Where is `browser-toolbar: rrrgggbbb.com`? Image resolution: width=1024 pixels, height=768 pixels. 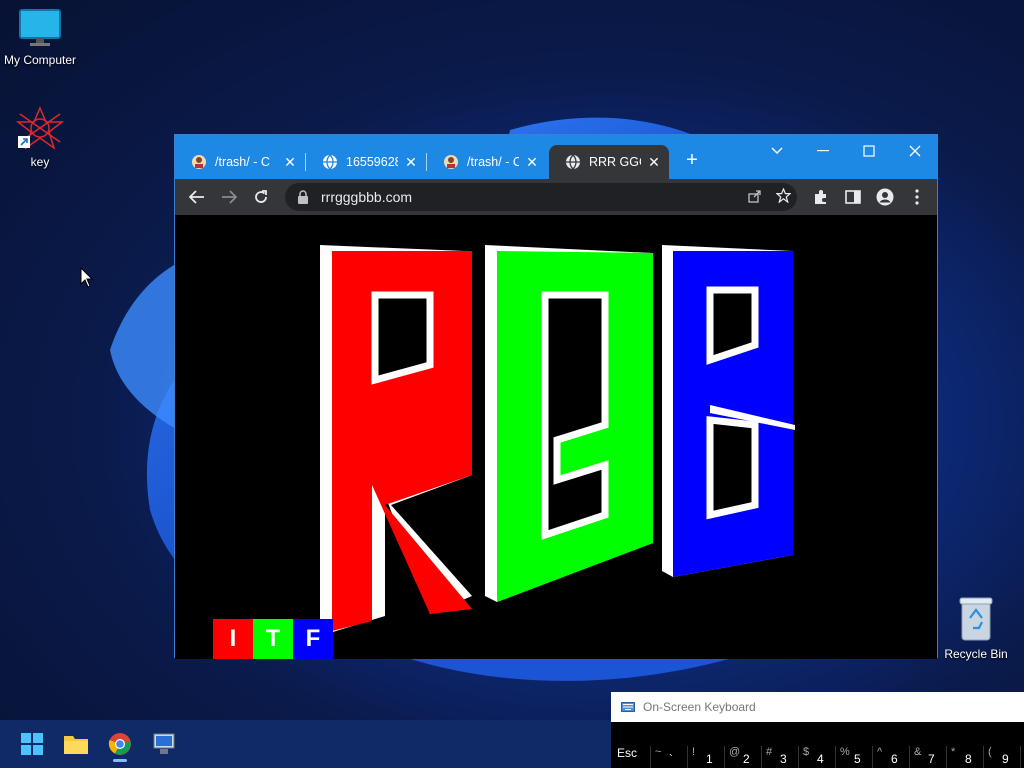
browser-toolbar: rrrgggbbb.com is located at coordinates (556, 197).